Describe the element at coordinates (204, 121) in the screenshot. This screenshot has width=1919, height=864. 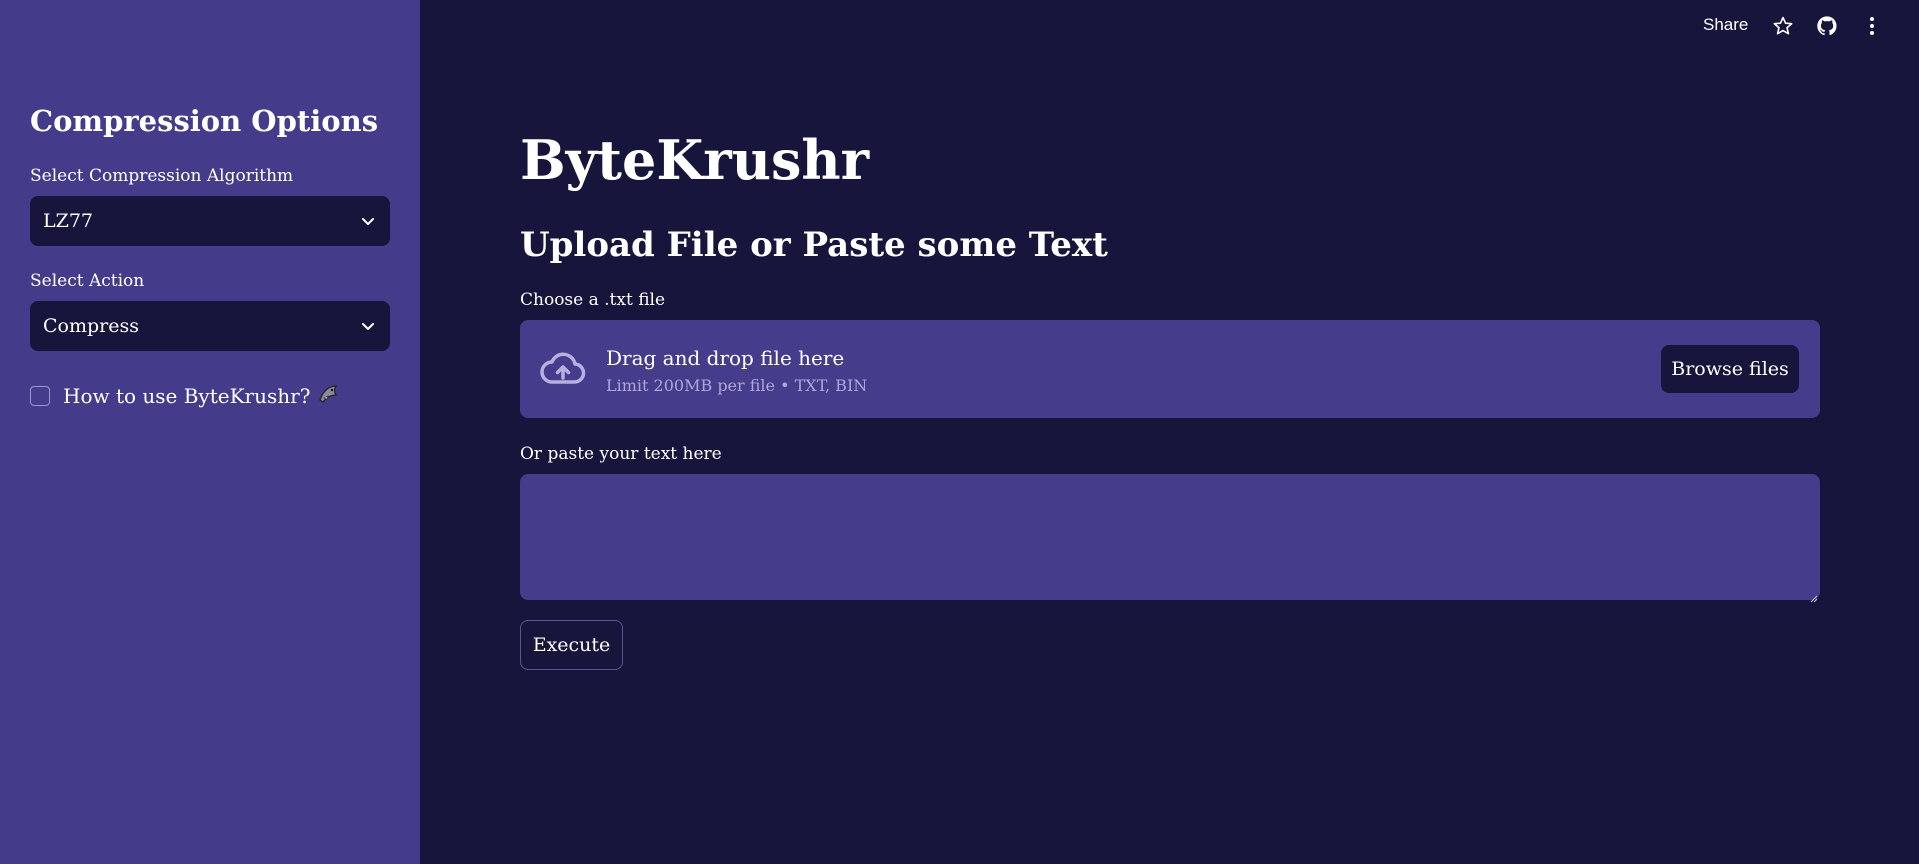
I see `sidebar-title: Compression Options` at that location.